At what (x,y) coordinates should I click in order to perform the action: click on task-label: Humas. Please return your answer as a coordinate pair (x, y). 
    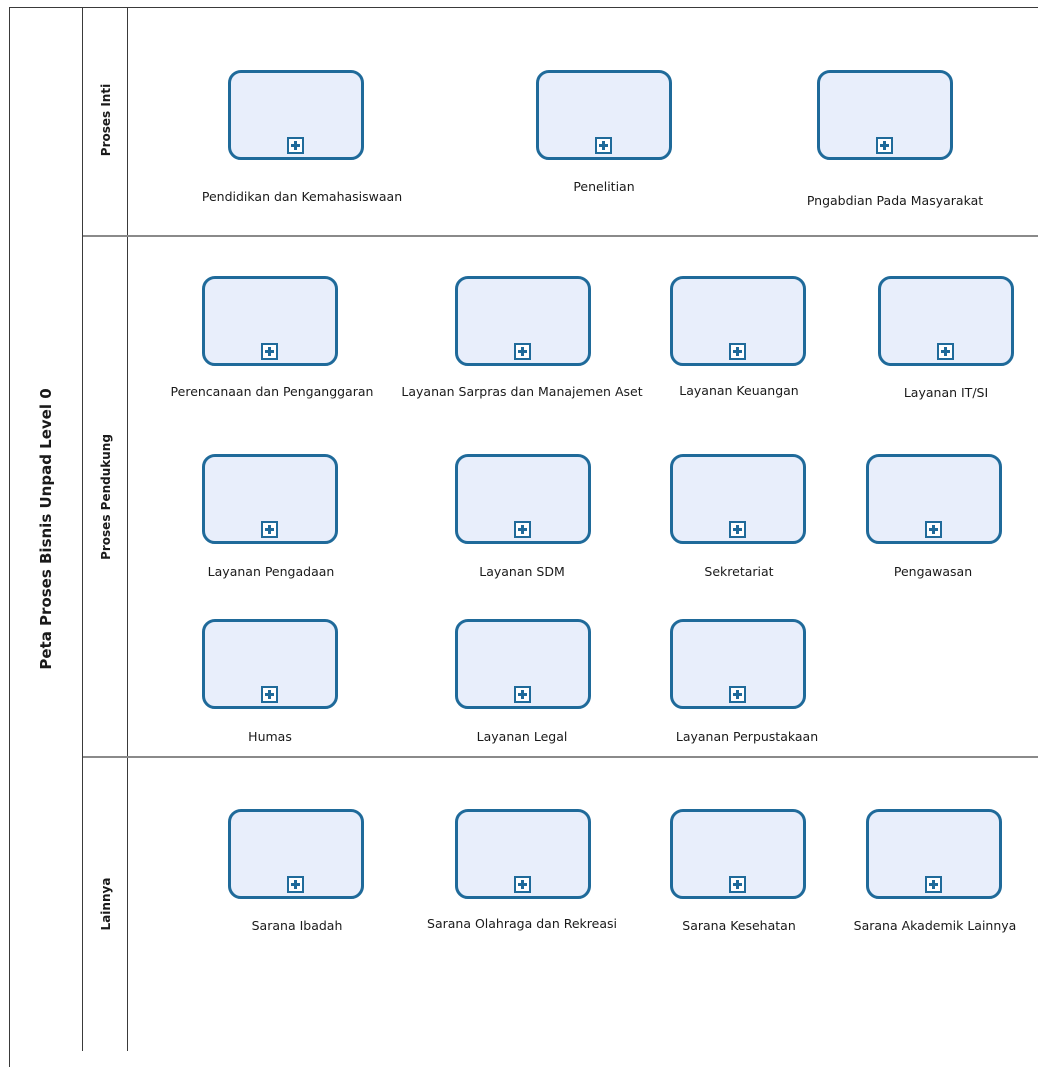
    Looking at the image, I should click on (270, 736).